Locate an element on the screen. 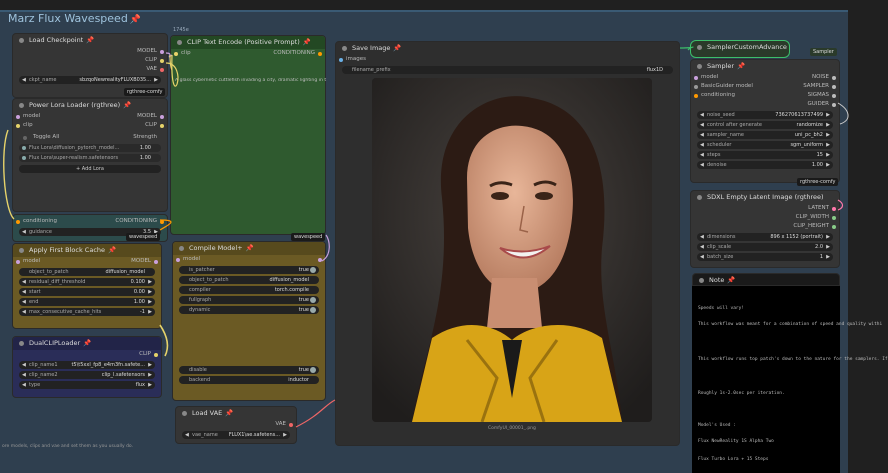 The height and width of the screenshot is (473, 888). start-widget: ◀ start 0.00 ▶ is located at coordinates (87, 292).